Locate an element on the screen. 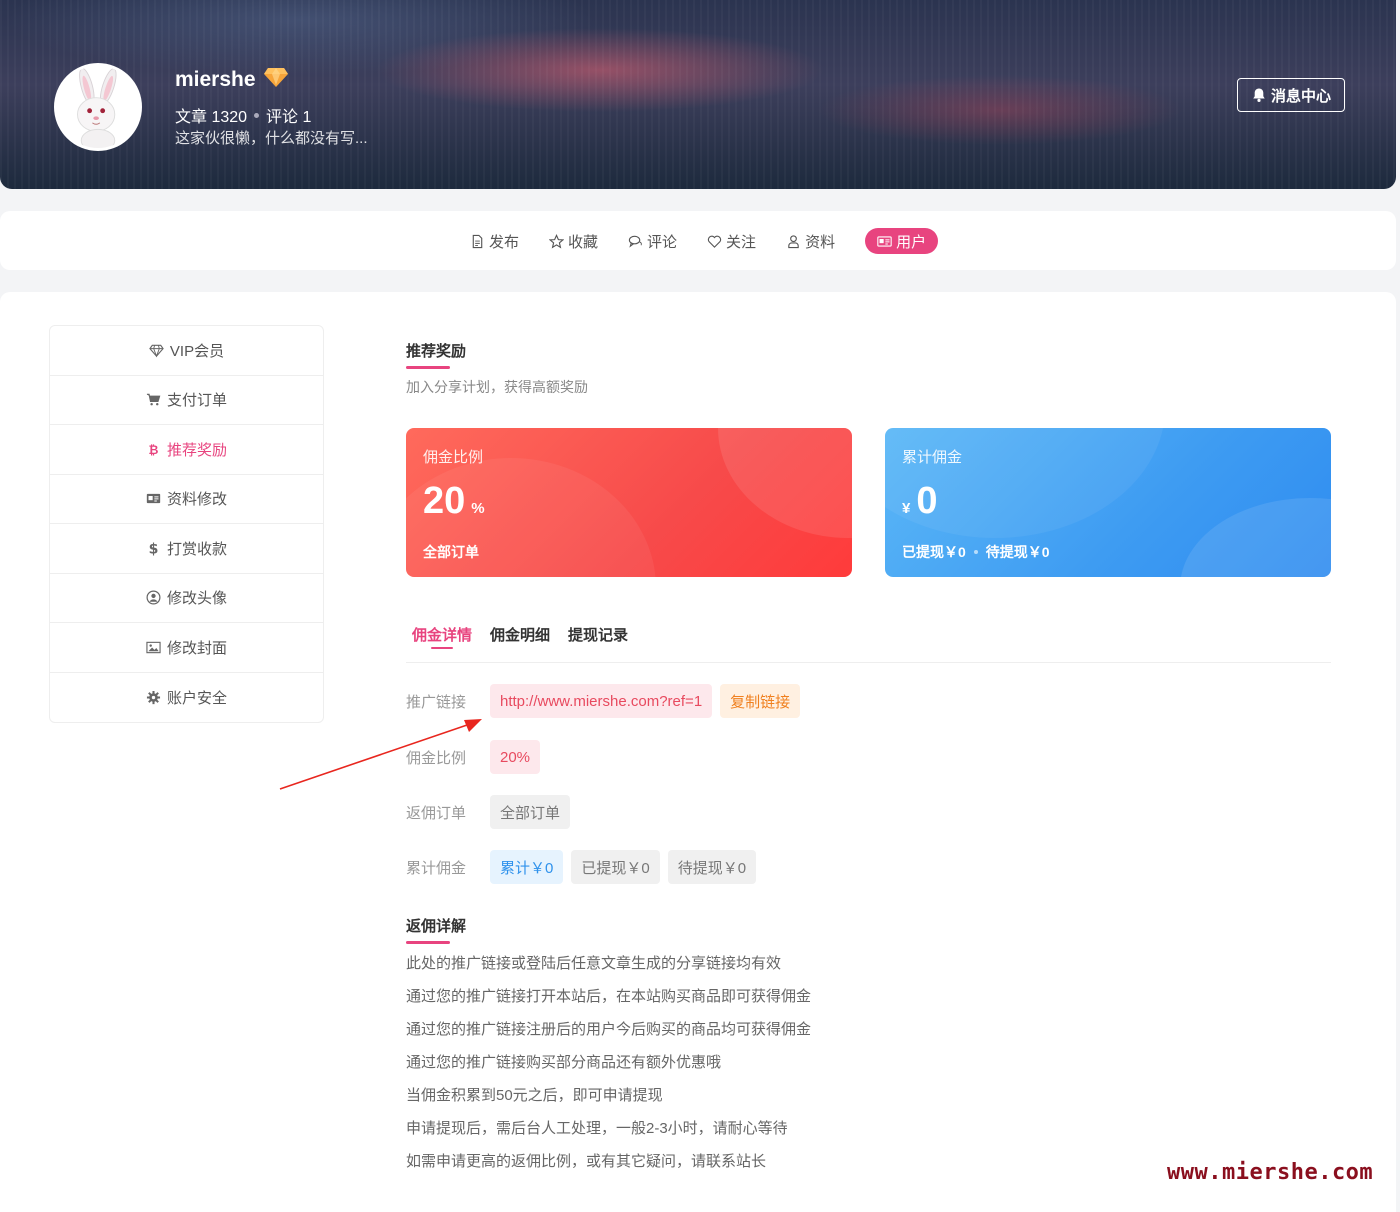 The height and width of the screenshot is (1212, 1400). commission-rate-value: 20% is located at coordinates (515, 757).